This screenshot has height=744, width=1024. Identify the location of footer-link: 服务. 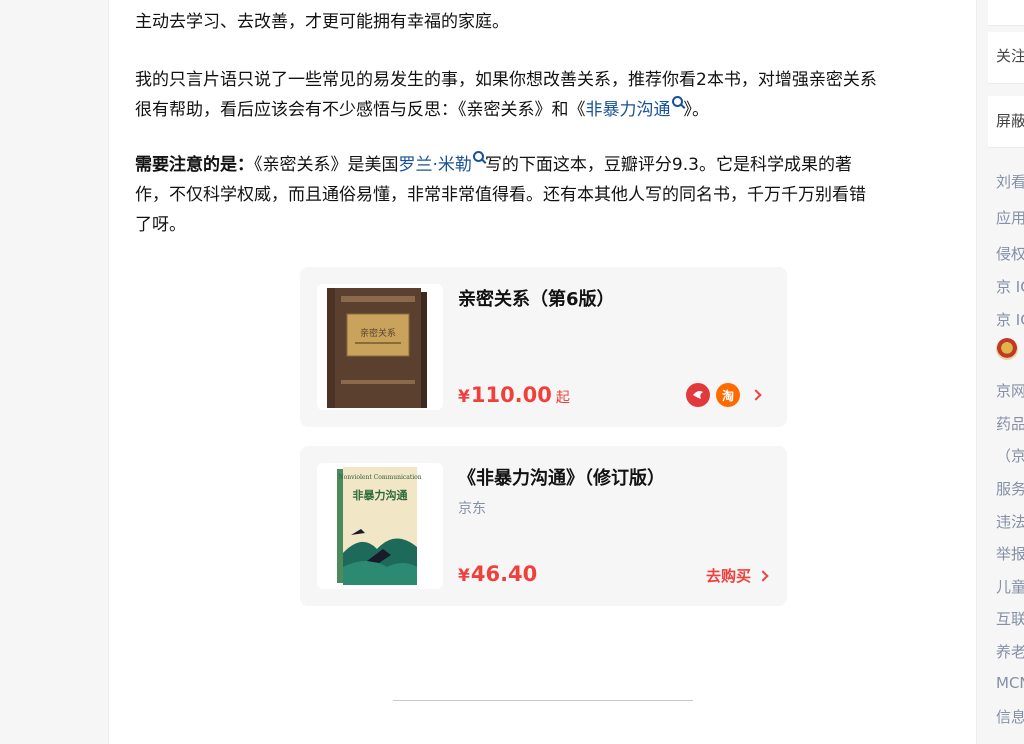
(1010, 488).